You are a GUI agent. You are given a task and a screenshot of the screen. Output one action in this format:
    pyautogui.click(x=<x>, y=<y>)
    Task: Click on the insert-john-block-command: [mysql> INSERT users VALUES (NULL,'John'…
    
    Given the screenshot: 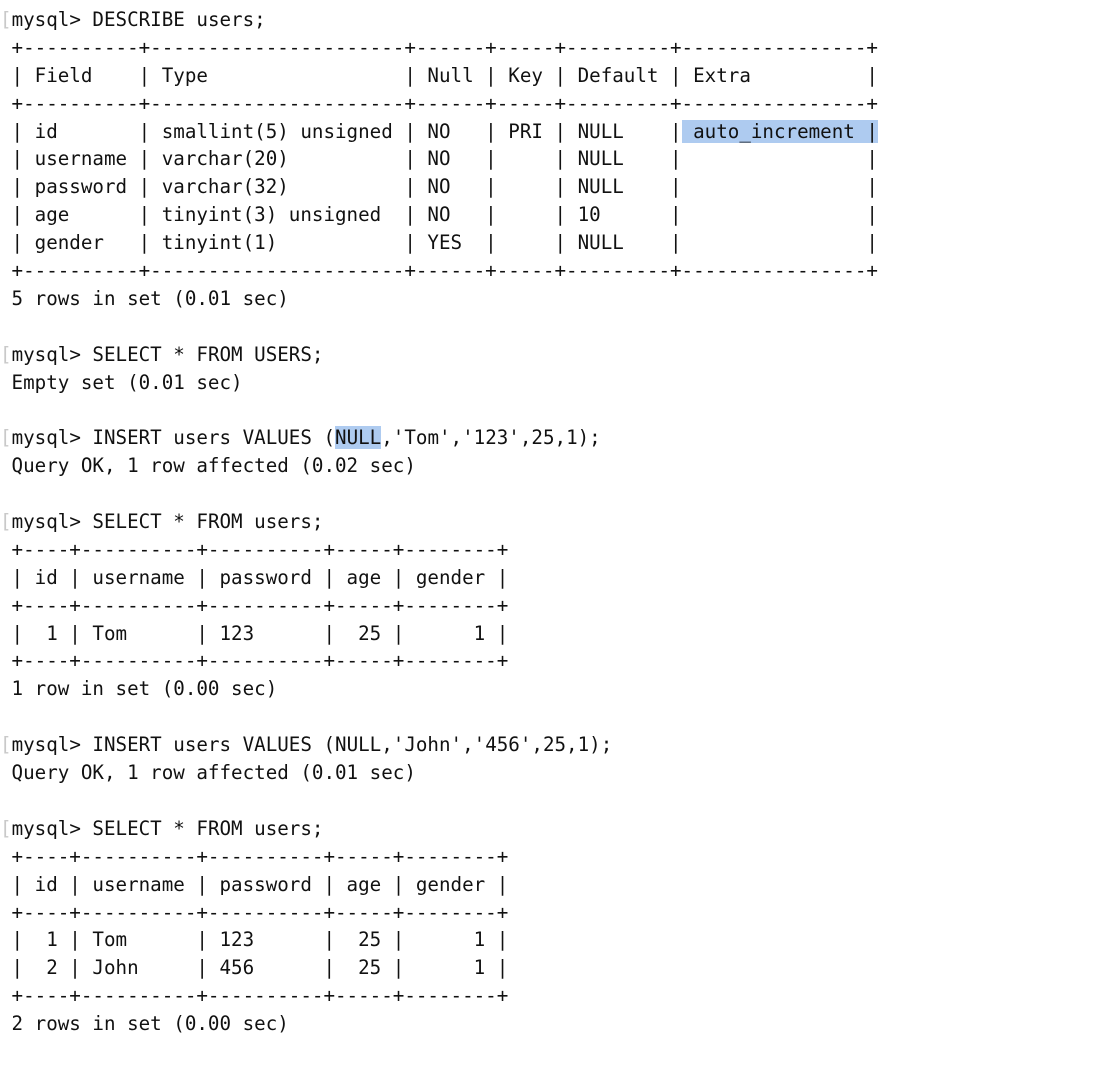 What is the action you would take?
    pyautogui.click(x=553, y=745)
    